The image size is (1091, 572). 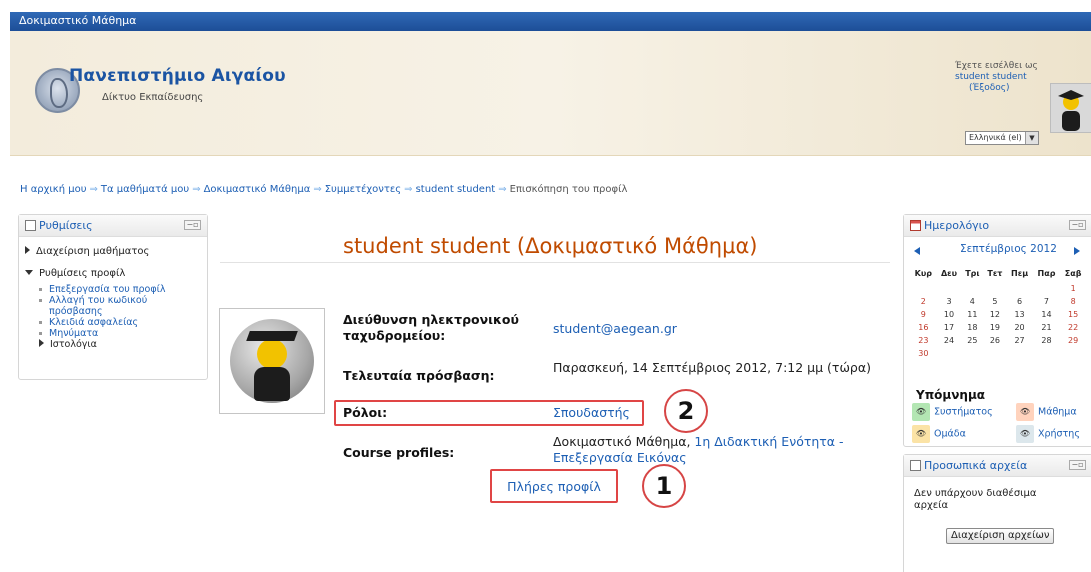 I want to click on no-files-text: Δεν υπάρχουν διαθέσιμα αρχεία, so click(x=975, y=499).